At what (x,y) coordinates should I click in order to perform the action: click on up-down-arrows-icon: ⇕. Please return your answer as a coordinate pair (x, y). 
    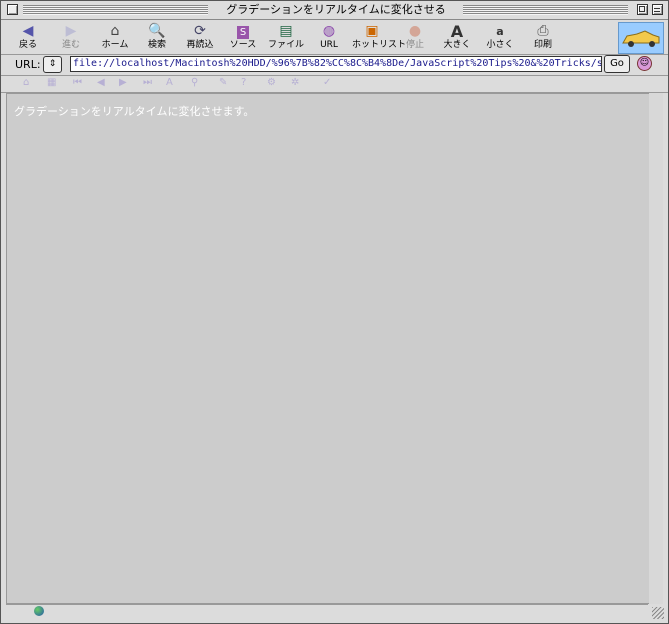
    Looking at the image, I should click on (52, 64).